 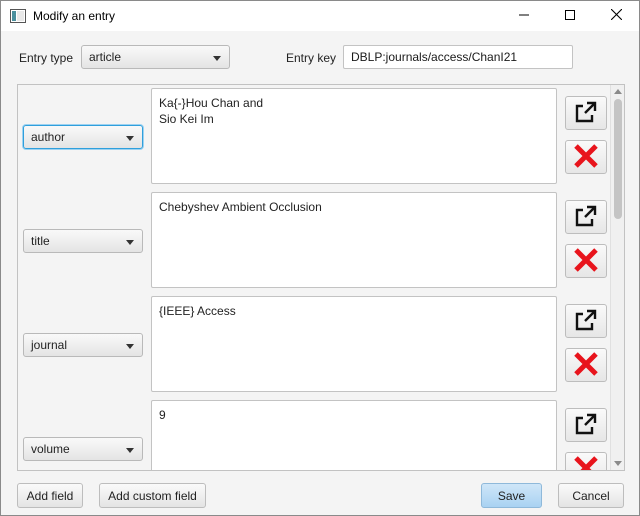 I want to click on minimize-button, so click(x=524, y=16).